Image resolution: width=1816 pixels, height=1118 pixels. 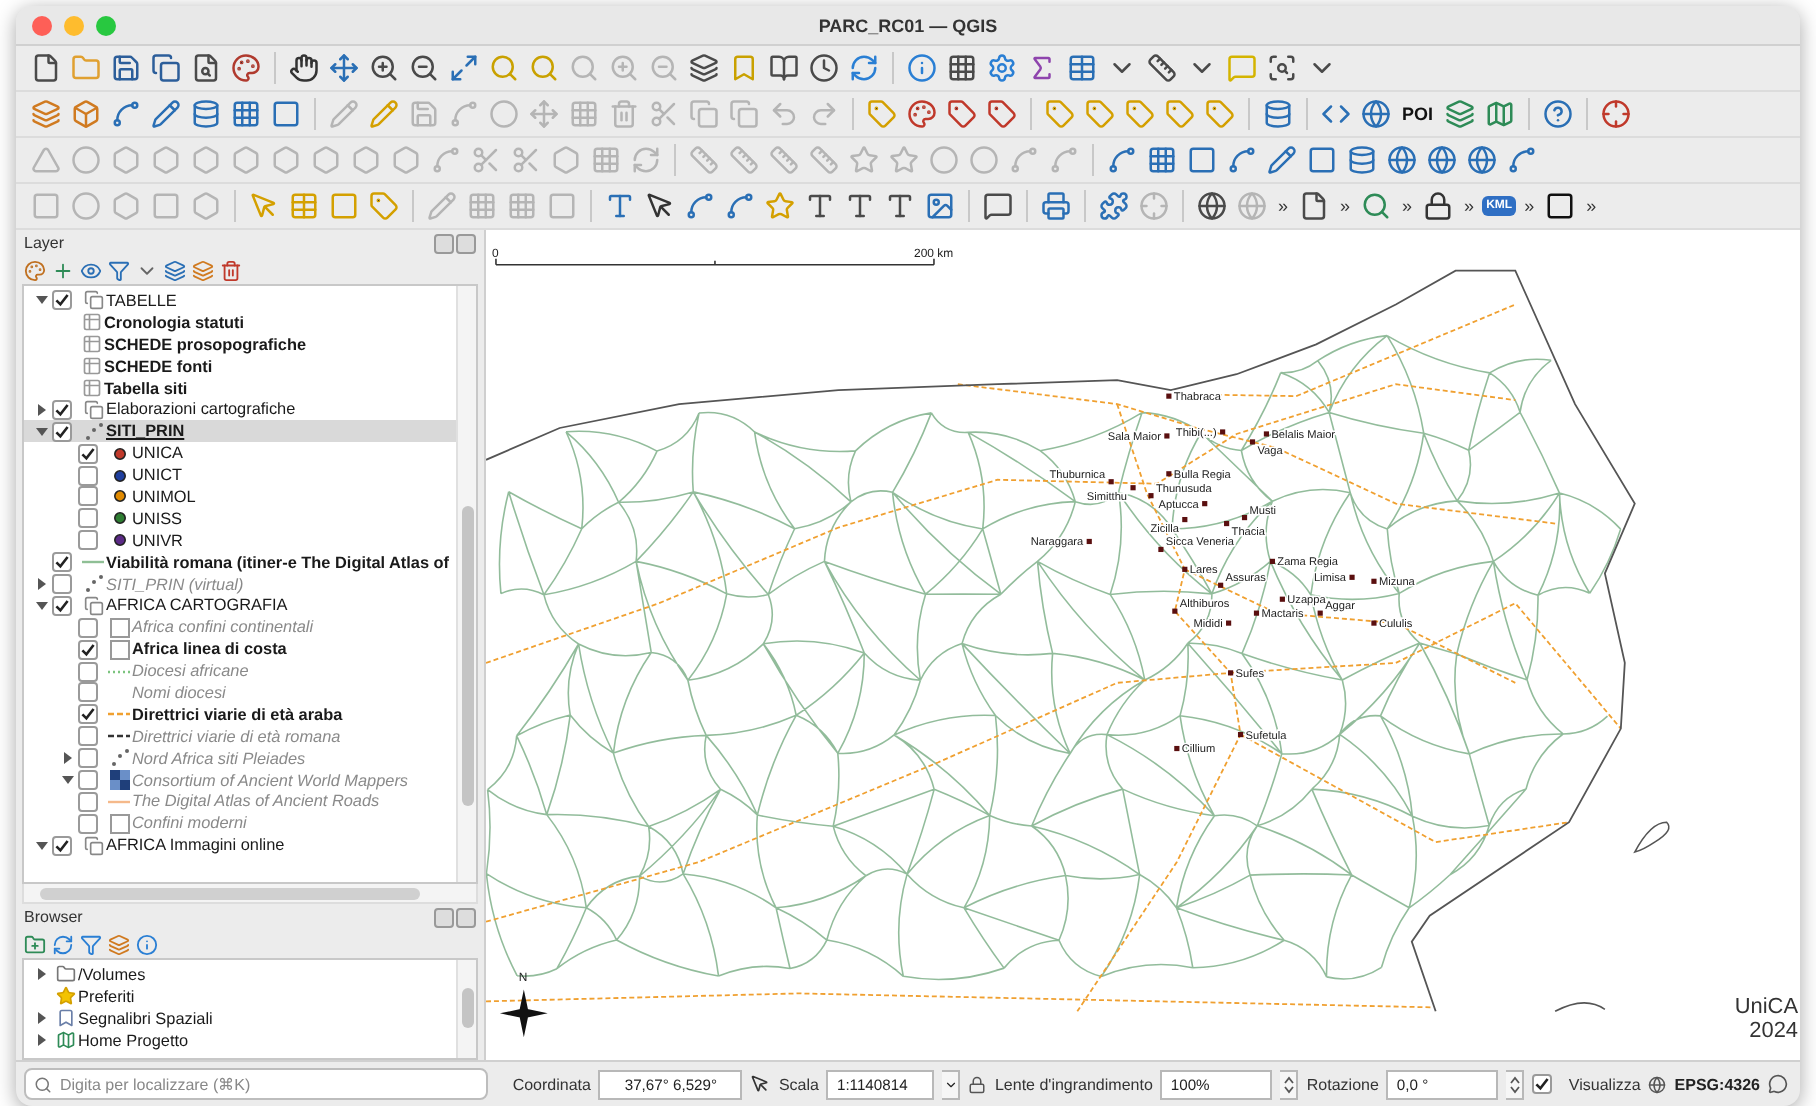 I want to click on layer-name: Direttrici viarie di età romana, so click(x=236, y=736).